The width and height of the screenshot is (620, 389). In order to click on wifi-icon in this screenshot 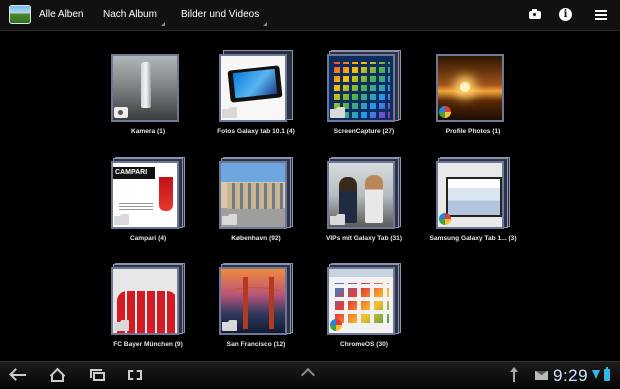, I will do `click(596, 374)`.